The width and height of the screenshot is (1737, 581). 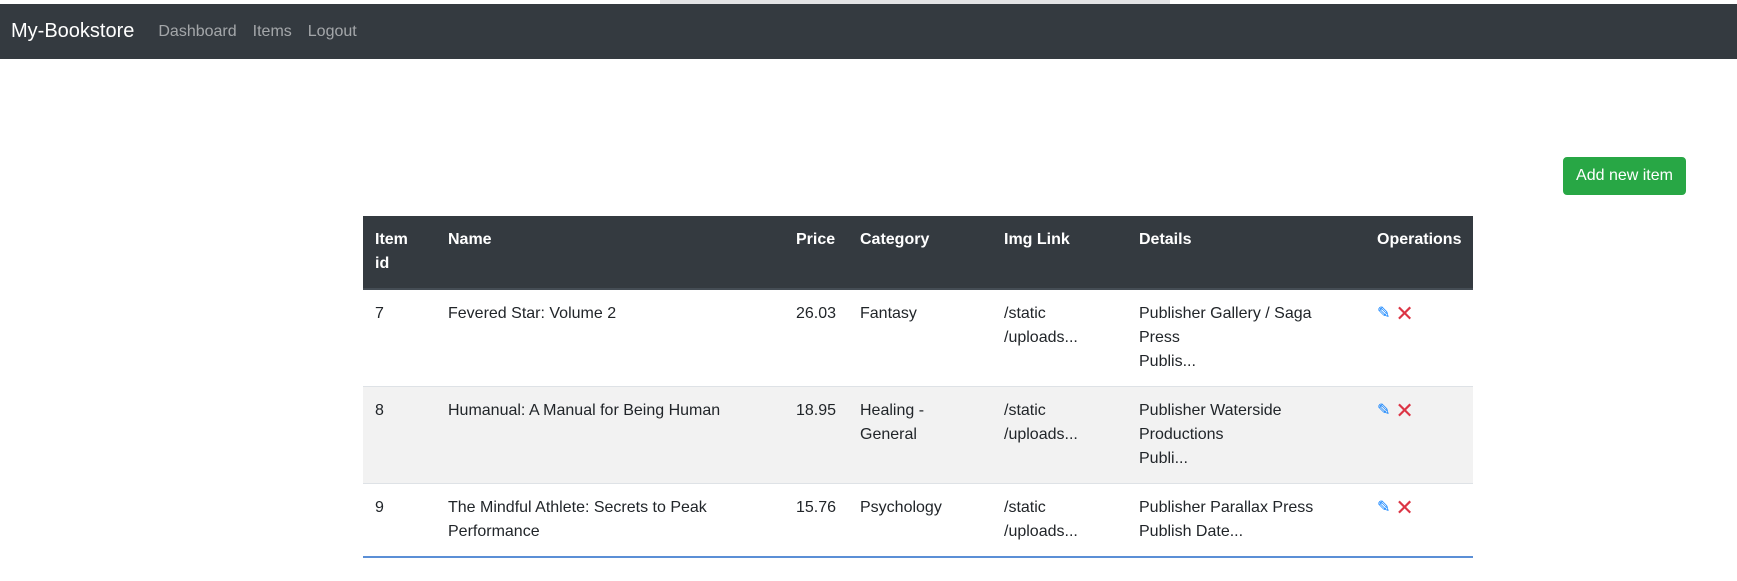 What do you see at coordinates (1624, 176) in the screenshot?
I see `add-new-item-button: Add new item` at bounding box center [1624, 176].